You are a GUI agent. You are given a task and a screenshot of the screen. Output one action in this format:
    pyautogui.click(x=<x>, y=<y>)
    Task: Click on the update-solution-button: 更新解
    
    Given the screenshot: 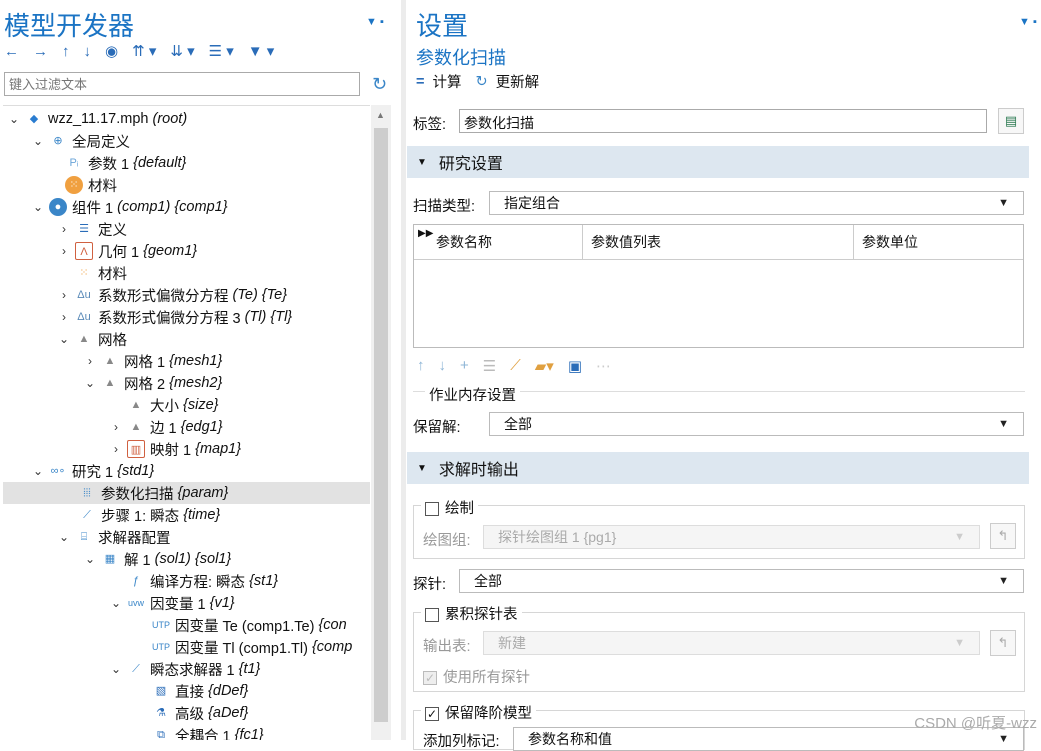 What is the action you would take?
    pyautogui.click(x=518, y=81)
    